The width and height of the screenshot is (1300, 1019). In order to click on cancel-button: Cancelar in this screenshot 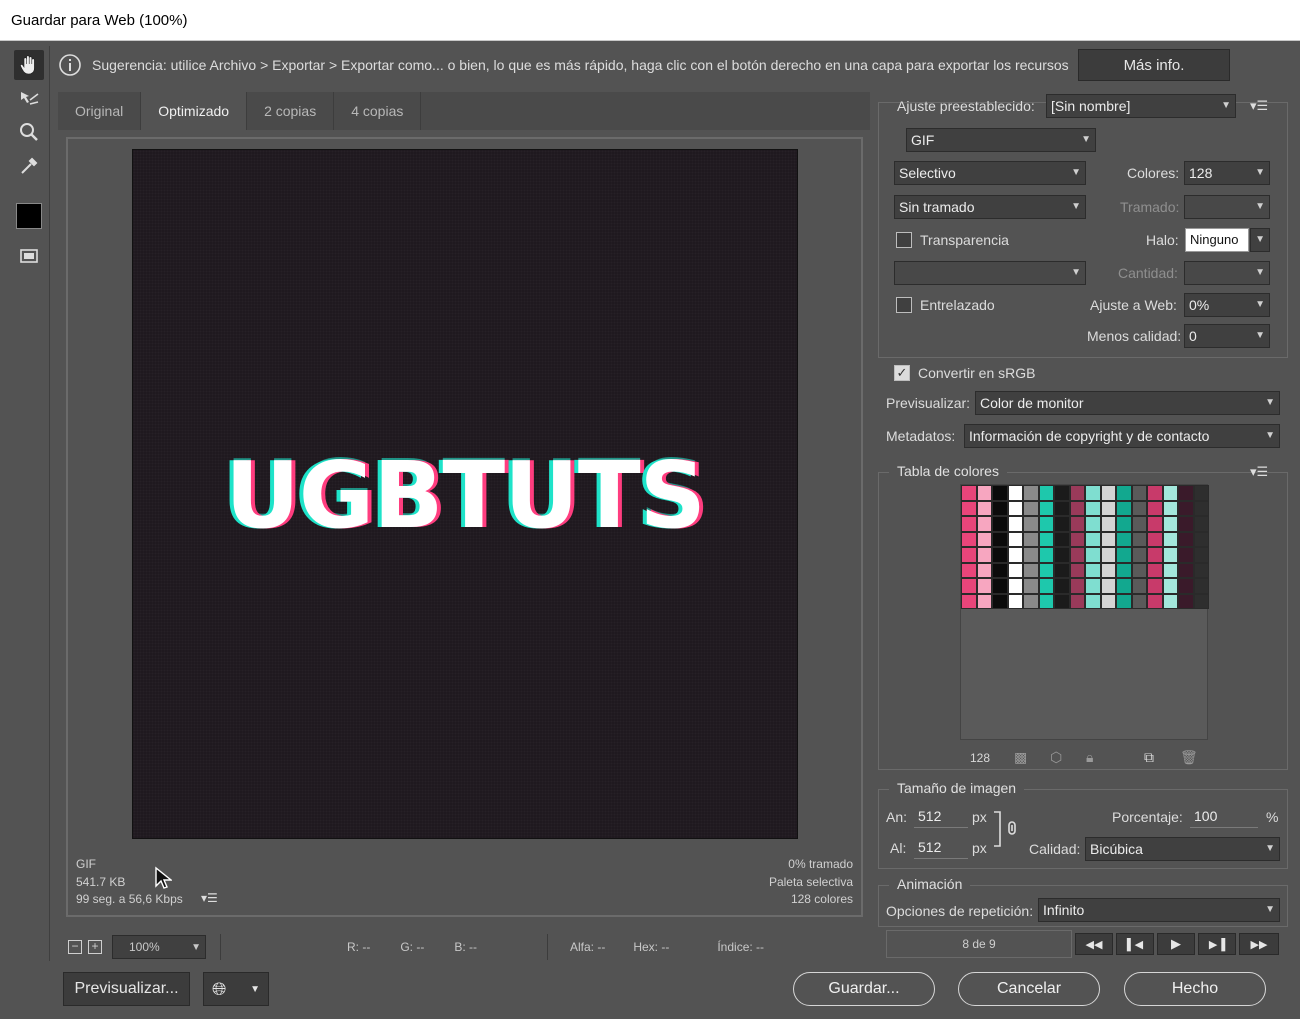, I will do `click(1029, 989)`.